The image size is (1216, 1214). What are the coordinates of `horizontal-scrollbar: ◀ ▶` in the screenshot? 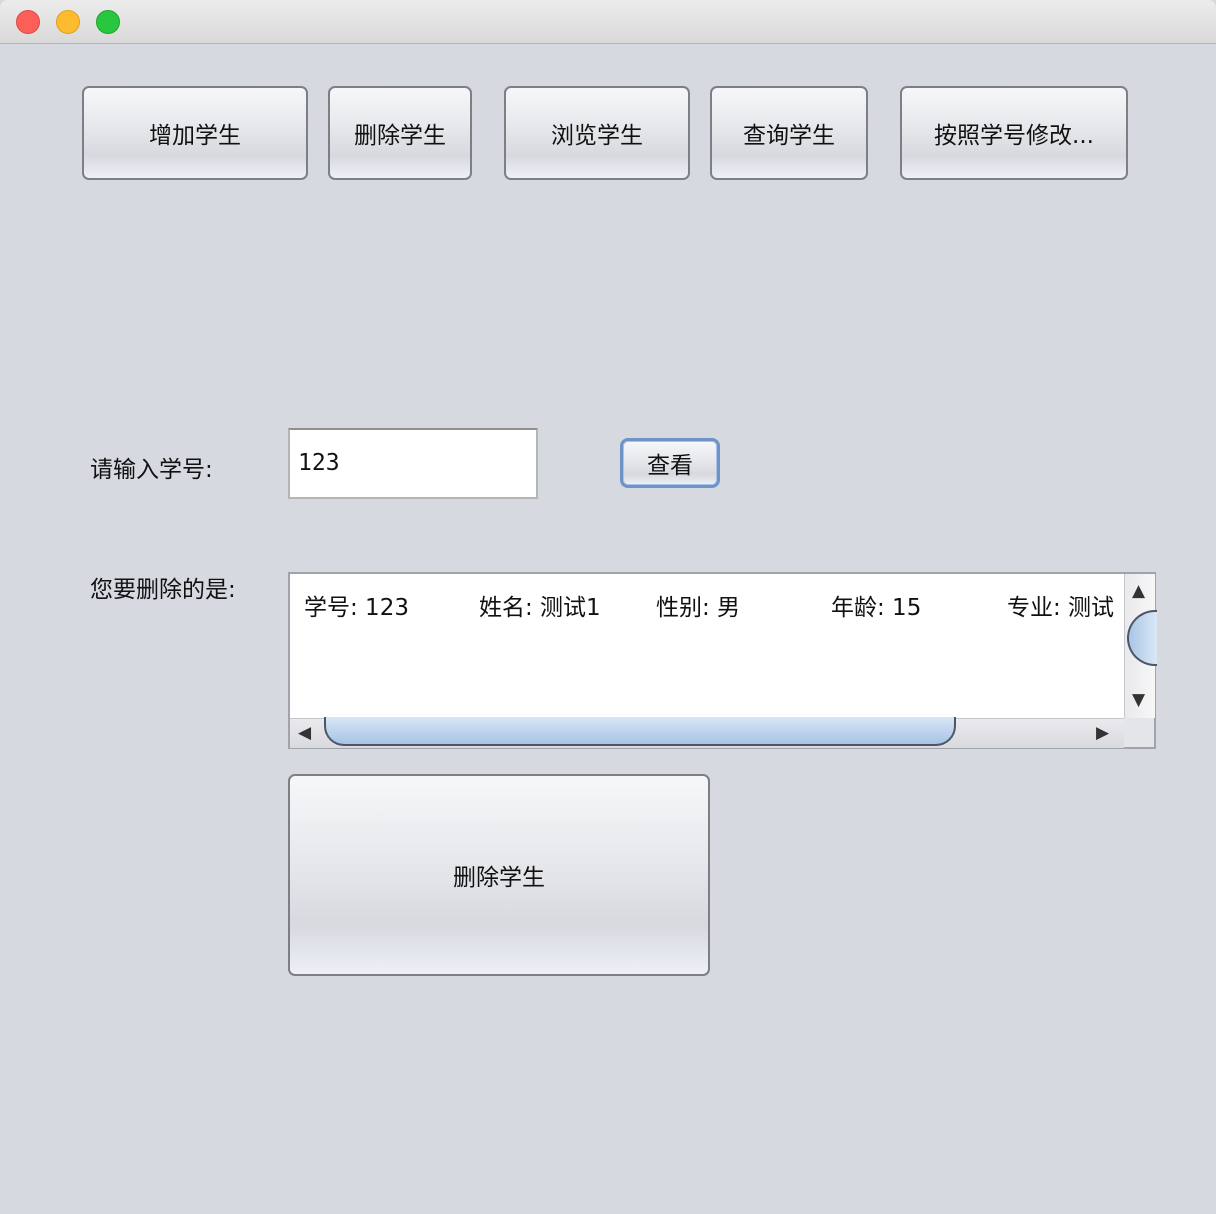 It's located at (707, 732).